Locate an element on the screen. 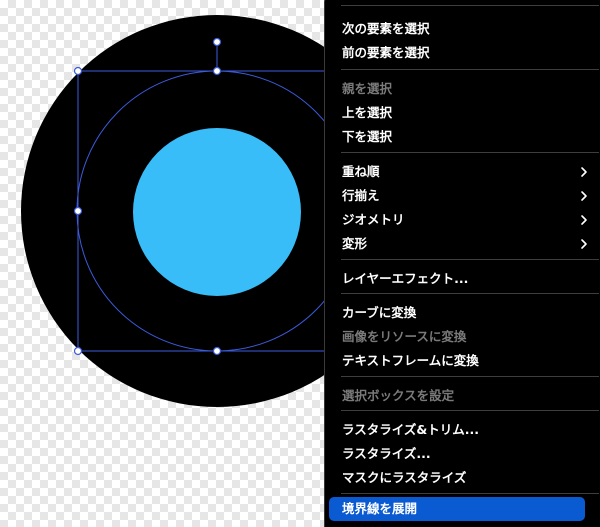  menu-item-expand-stroke: 境界線を展開 is located at coordinates (457, 509).